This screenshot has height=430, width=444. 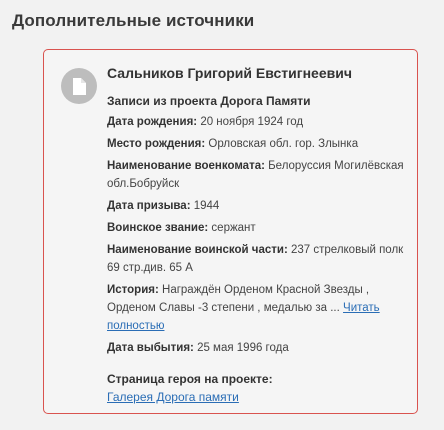 What do you see at coordinates (133, 290) in the screenshot?
I see `field-label: История:` at bounding box center [133, 290].